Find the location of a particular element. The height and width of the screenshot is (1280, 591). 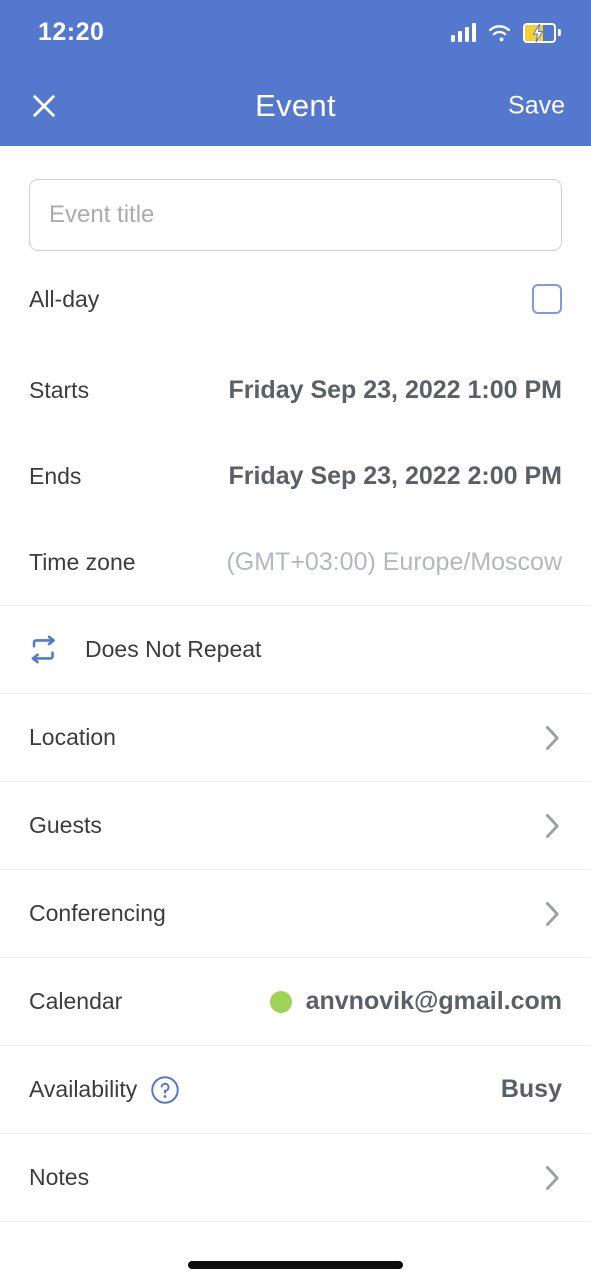

time-zone-row: Time zone (GMT+03:00) Europe/Moscow is located at coordinates (295, 562).